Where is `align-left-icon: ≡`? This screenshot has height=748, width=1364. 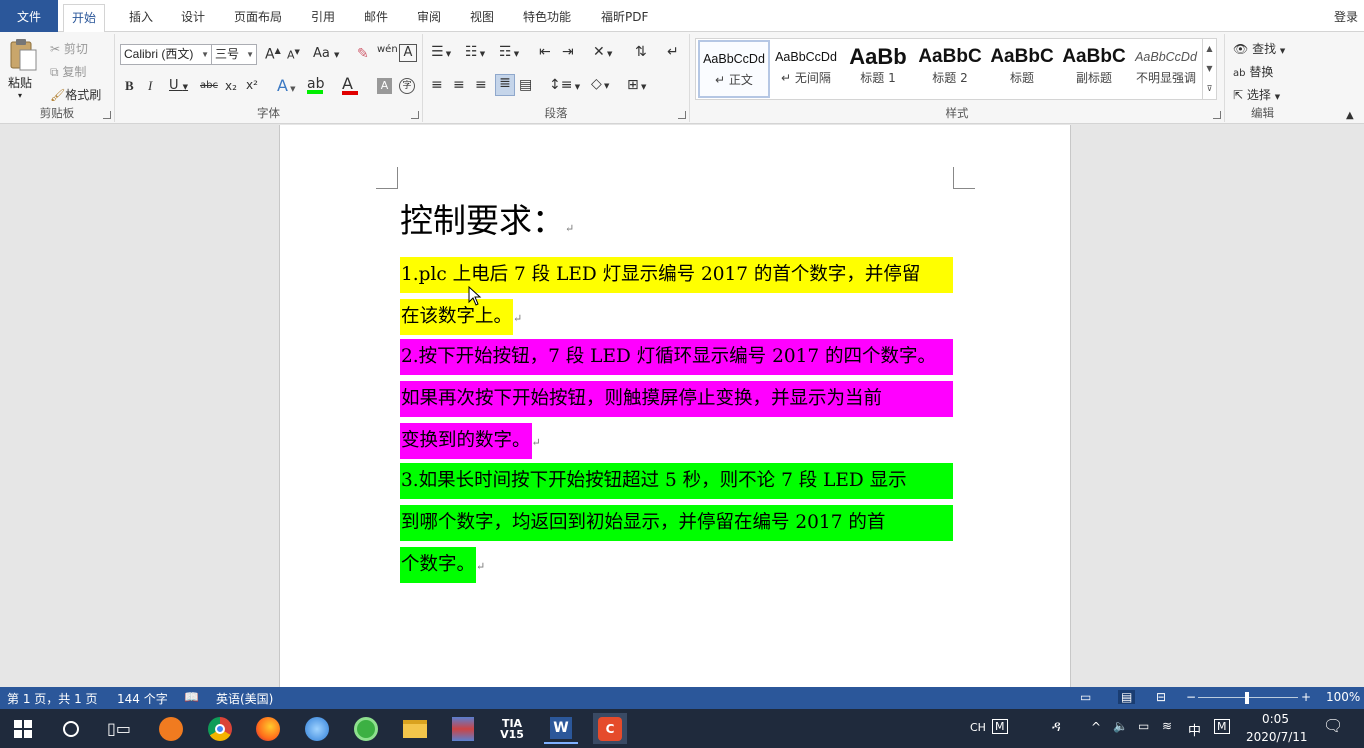 align-left-icon: ≡ is located at coordinates (437, 85).